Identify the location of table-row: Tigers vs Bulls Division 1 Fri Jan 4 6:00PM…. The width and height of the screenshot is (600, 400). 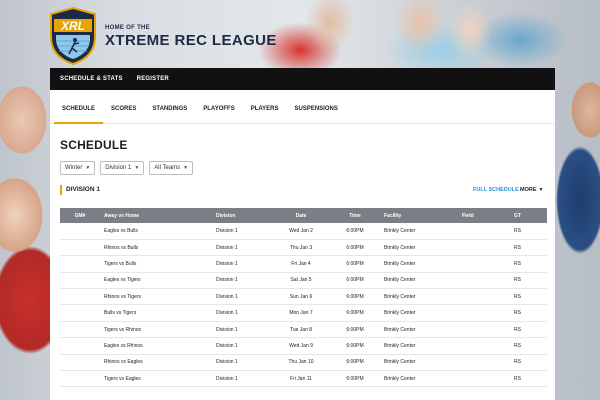
(303, 264).